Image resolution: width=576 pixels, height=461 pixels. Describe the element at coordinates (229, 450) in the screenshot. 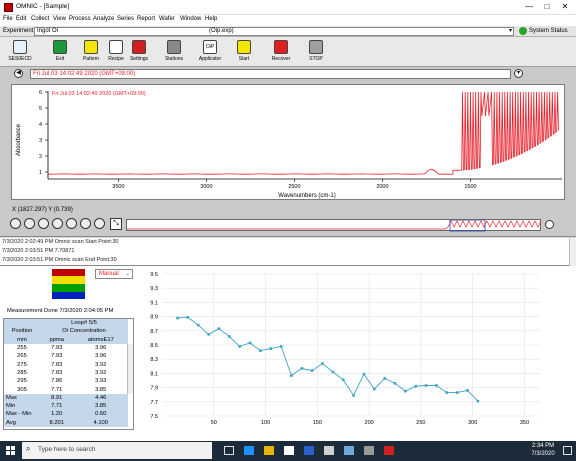

I see `task-view-icon` at that location.